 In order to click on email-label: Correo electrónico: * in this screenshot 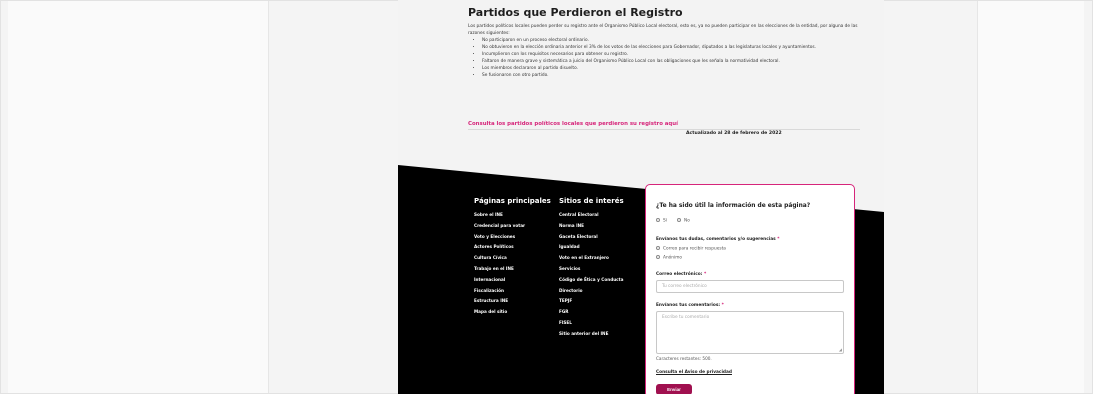, I will do `click(681, 274)`.